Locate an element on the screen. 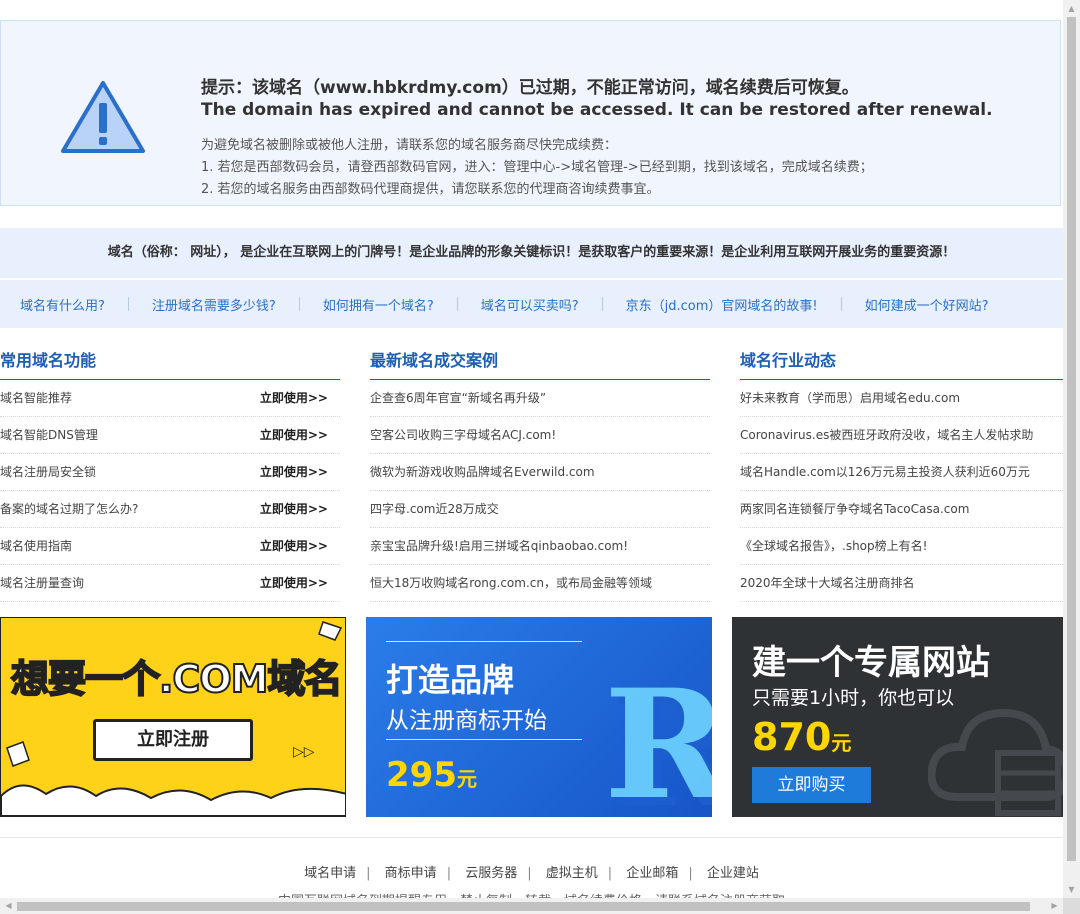 Image resolution: width=1080 pixels, height=914 pixels. cloud-icon is located at coordinates (173, 800).